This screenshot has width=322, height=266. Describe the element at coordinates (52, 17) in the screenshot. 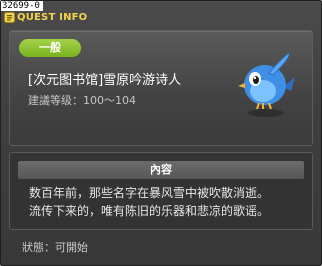

I see `window-title: QUEST INFO` at that location.